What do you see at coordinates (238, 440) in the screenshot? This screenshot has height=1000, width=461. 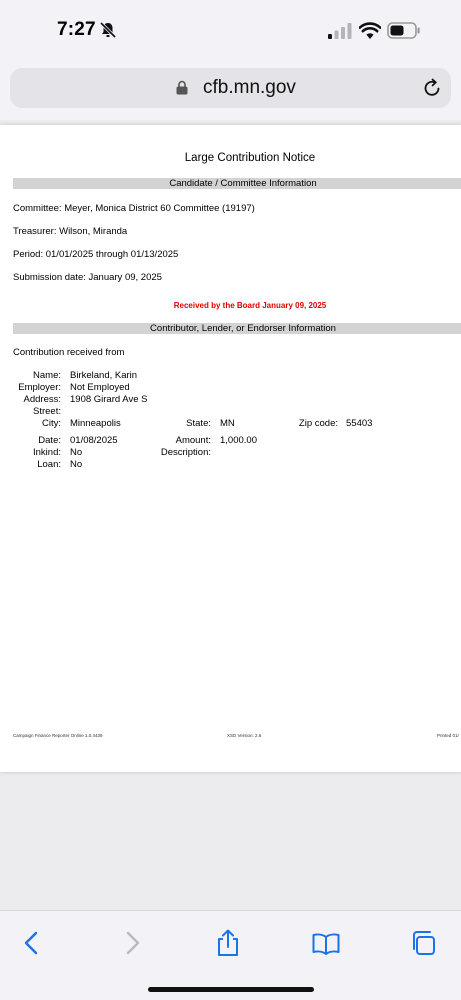 I see `amount-value: 1,000.00` at bounding box center [238, 440].